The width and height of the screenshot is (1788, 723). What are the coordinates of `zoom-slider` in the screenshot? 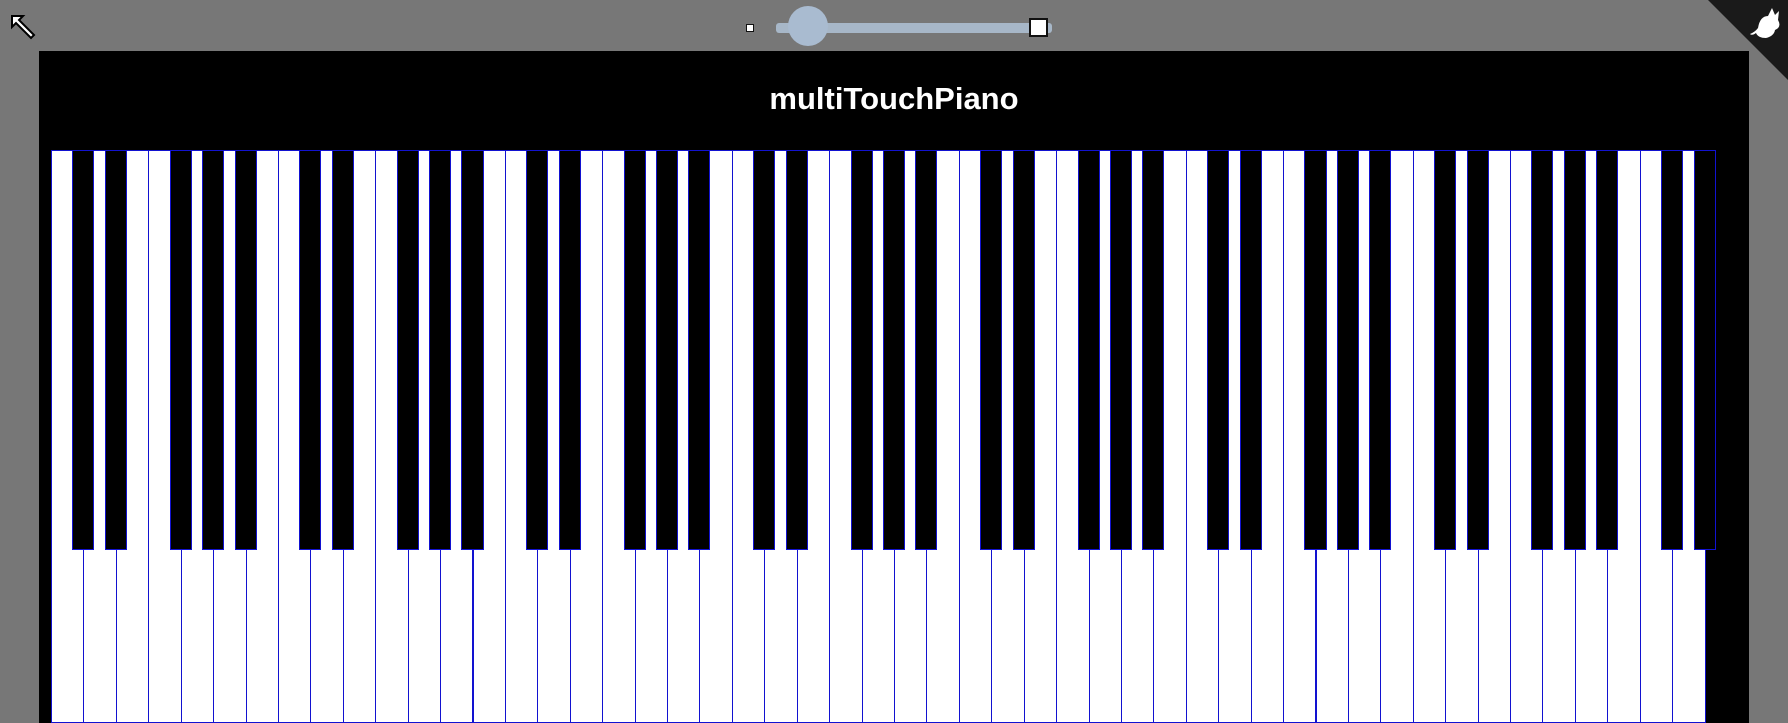 It's located at (900, 26).